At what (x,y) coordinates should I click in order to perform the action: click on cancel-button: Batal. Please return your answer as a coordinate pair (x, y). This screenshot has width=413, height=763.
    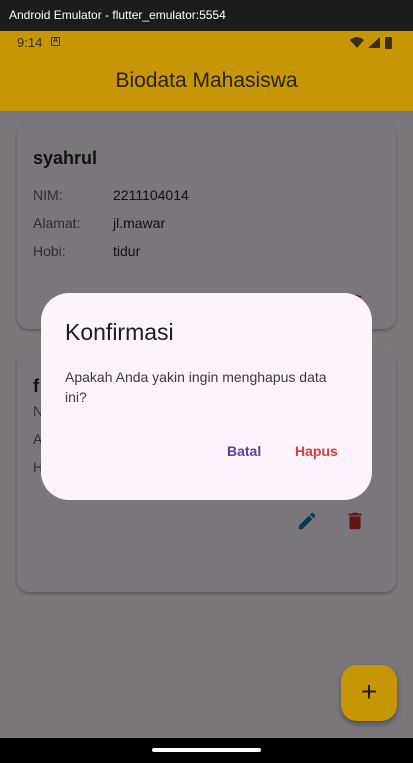
    Looking at the image, I should click on (244, 451).